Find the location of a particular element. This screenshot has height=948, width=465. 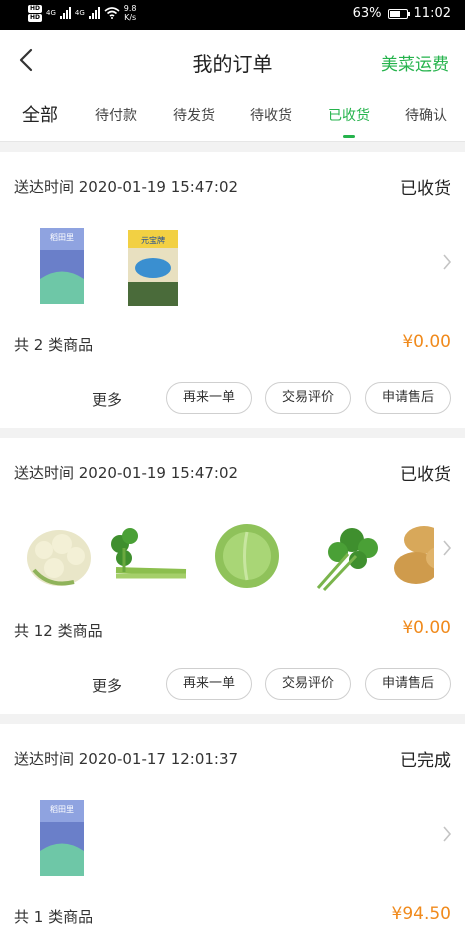

nav-header: 我的订单 美菜运费 is located at coordinates (232, 60).